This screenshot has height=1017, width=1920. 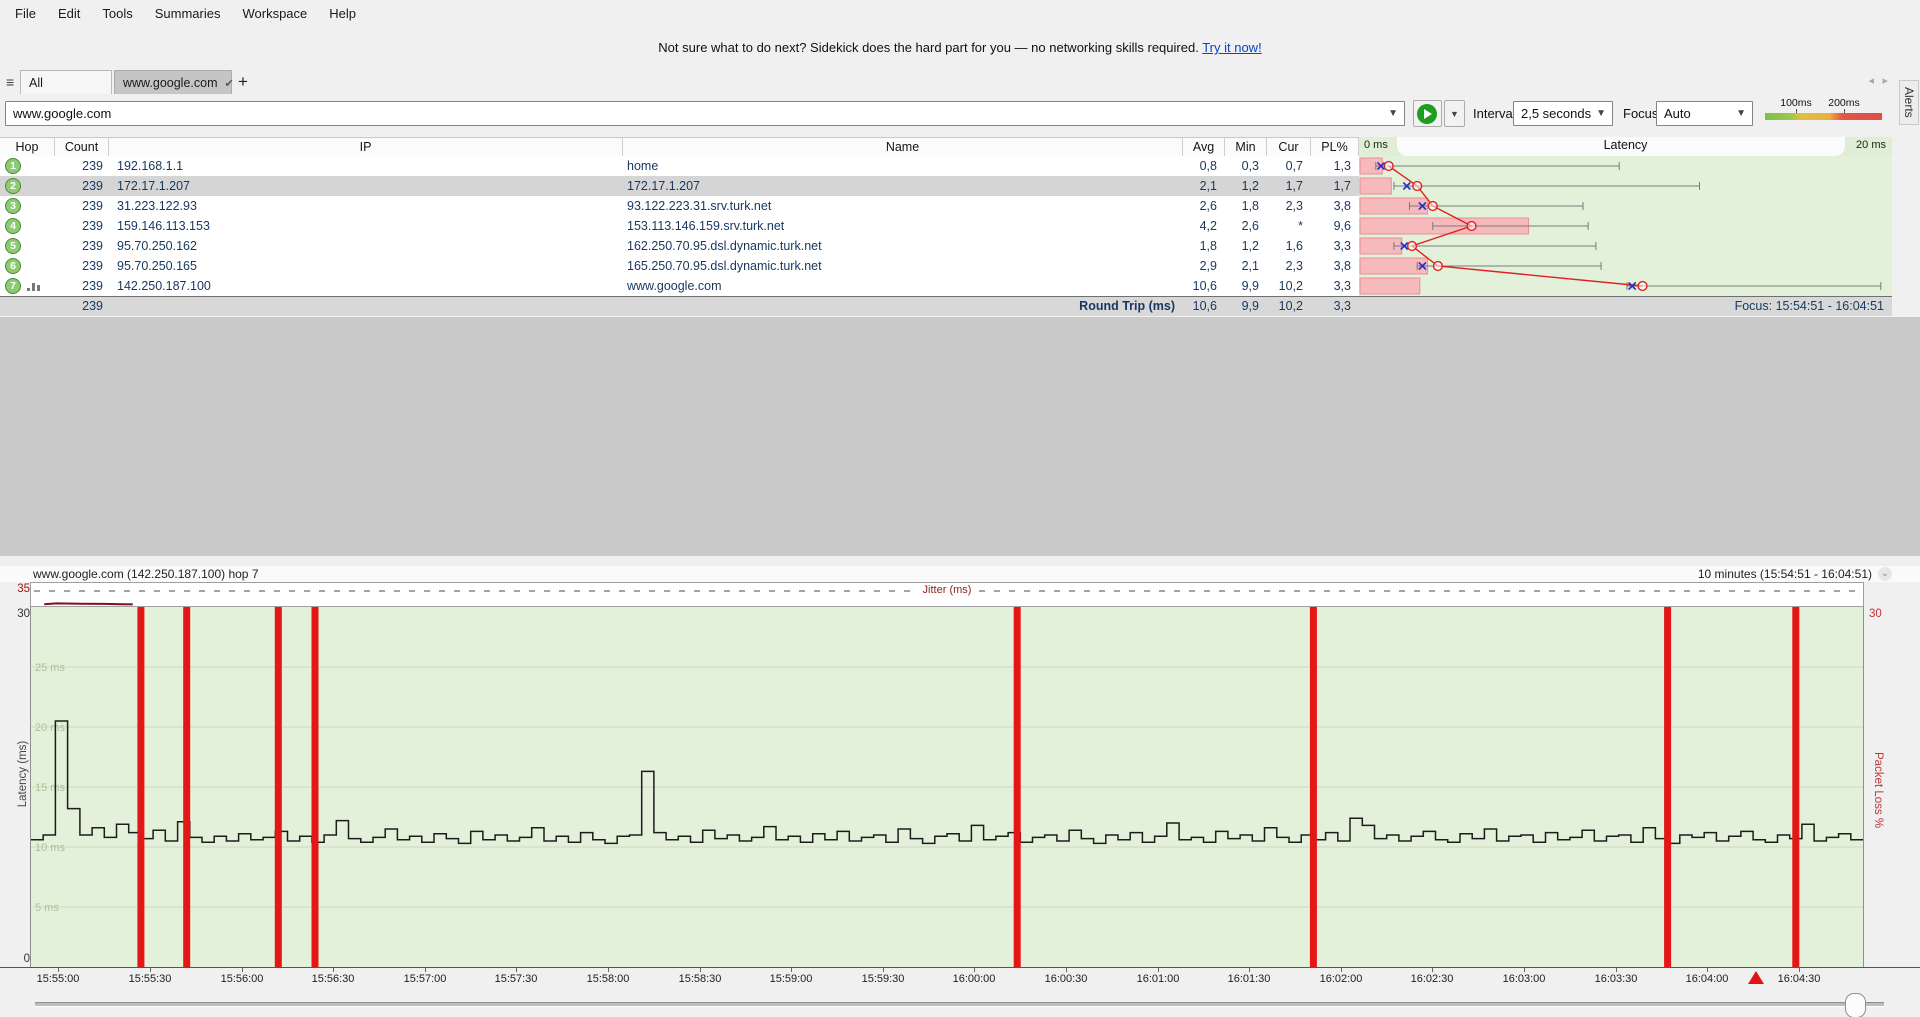 What do you see at coordinates (1335, 147) in the screenshot?
I see `table-header-pl: PL%` at bounding box center [1335, 147].